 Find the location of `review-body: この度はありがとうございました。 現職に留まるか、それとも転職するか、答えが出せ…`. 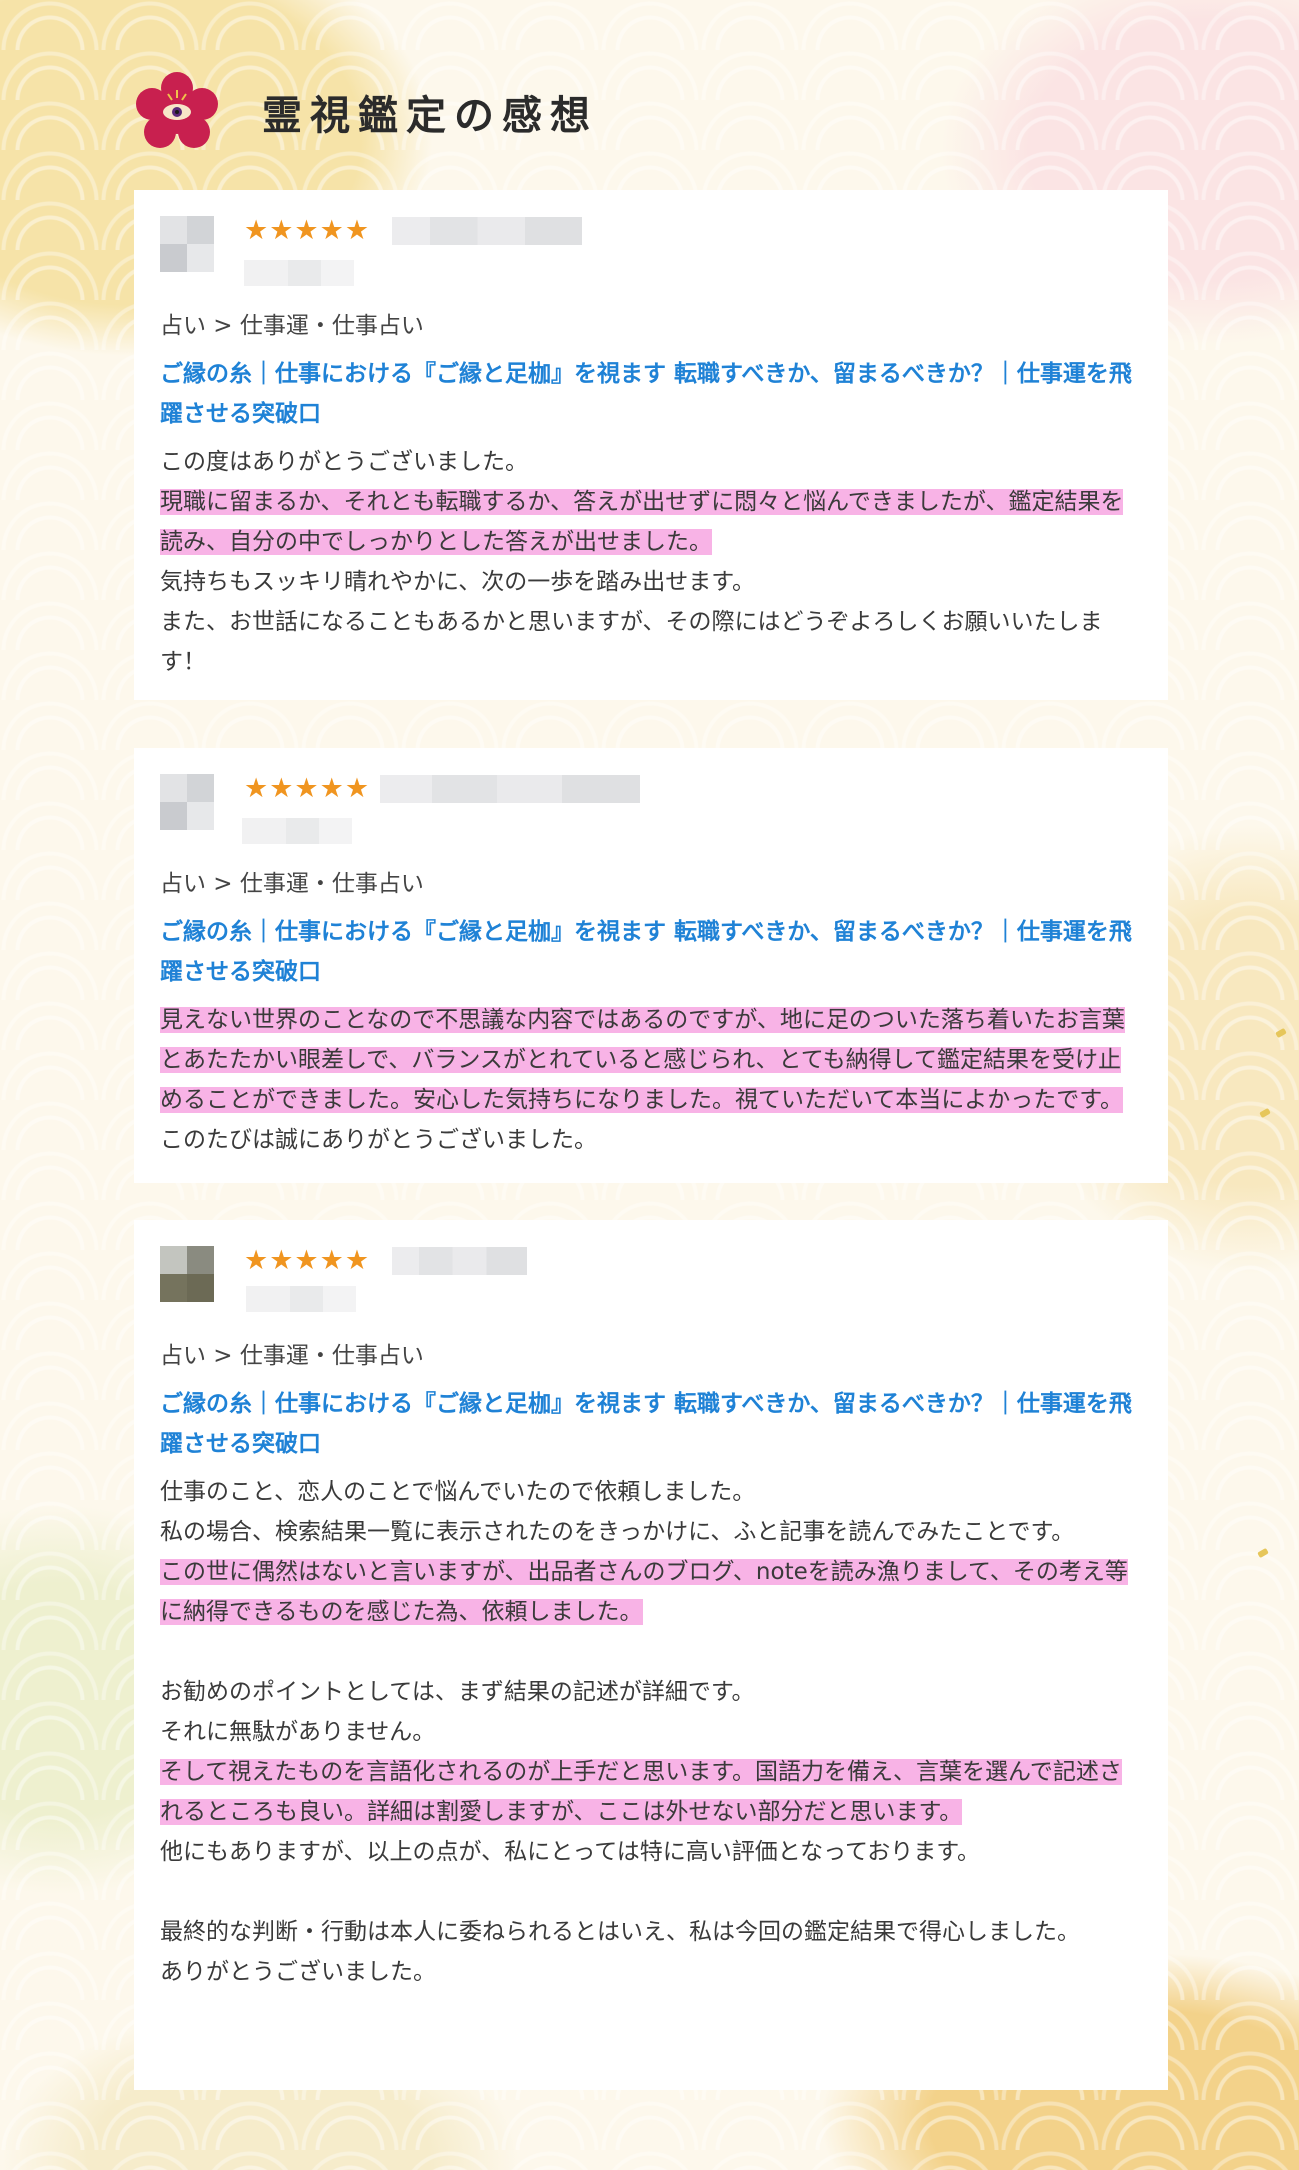

review-body: この度はありがとうございました。 現職に留まるか、それとも転職するか、答えが出せ… is located at coordinates (651, 562).